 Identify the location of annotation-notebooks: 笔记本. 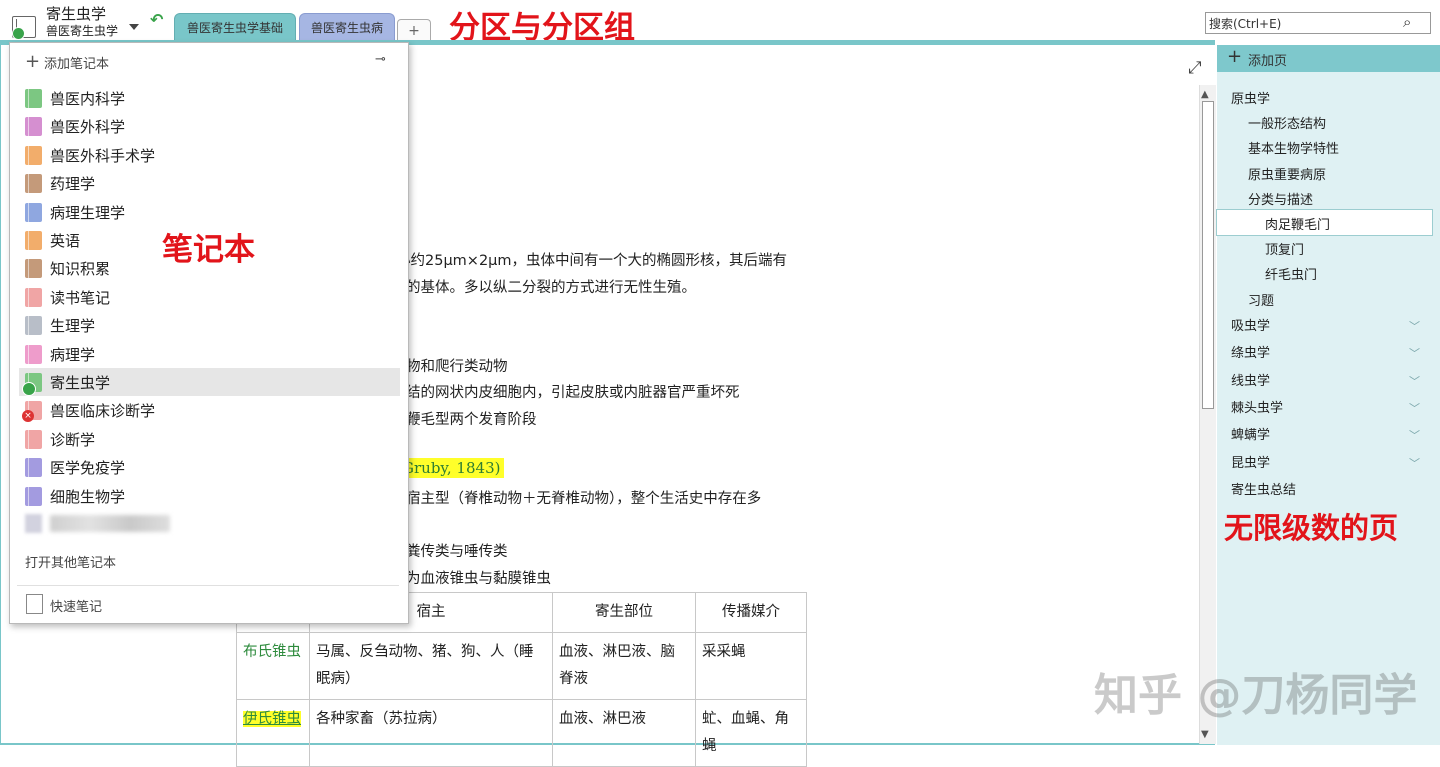
(208, 250).